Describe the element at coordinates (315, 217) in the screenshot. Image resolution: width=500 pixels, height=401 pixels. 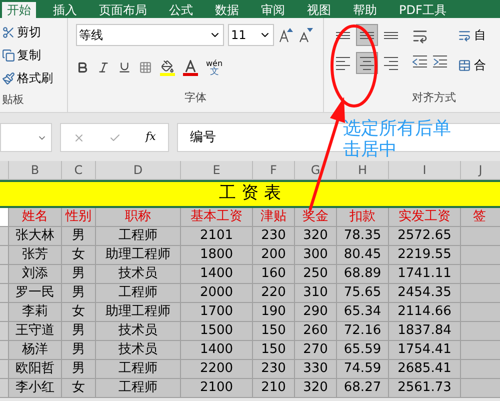
I see `table-header-cell: 奖金` at that location.